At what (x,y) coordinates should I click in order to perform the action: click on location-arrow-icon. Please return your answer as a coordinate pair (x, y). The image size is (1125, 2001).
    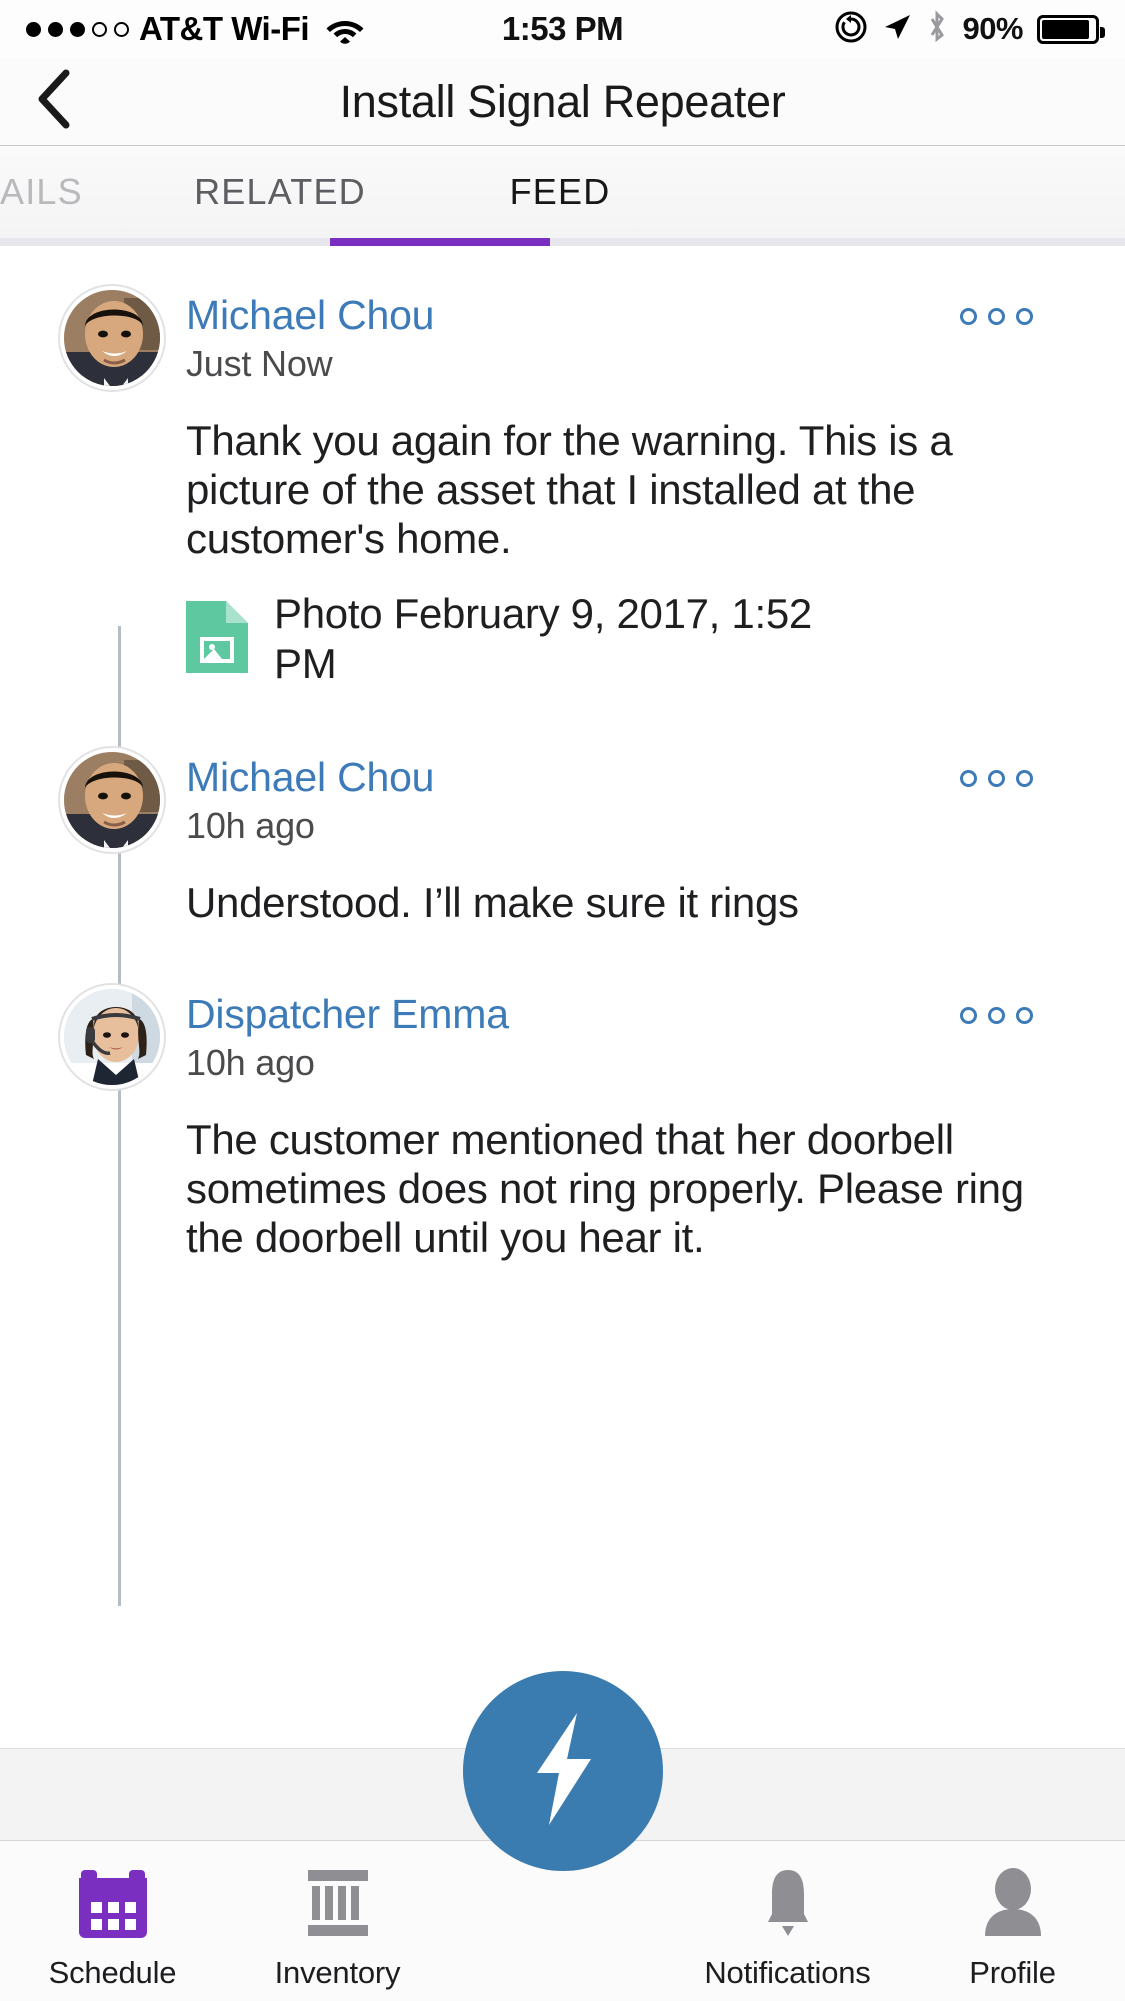
    Looking at the image, I should click on (897, 29).